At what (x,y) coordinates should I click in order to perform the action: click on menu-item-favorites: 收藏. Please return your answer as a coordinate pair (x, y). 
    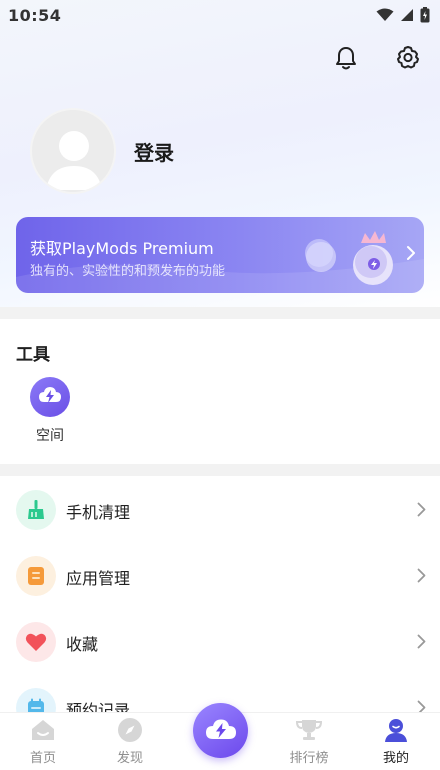
    Looking at the image, I should click on (220, 642).